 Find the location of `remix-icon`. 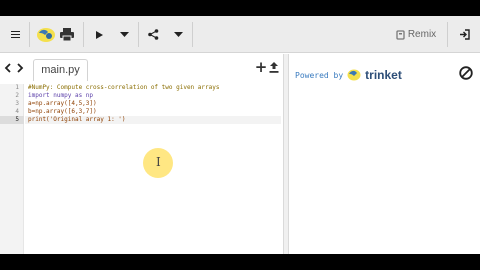

remix-icon is located at coordinates (400, 34).